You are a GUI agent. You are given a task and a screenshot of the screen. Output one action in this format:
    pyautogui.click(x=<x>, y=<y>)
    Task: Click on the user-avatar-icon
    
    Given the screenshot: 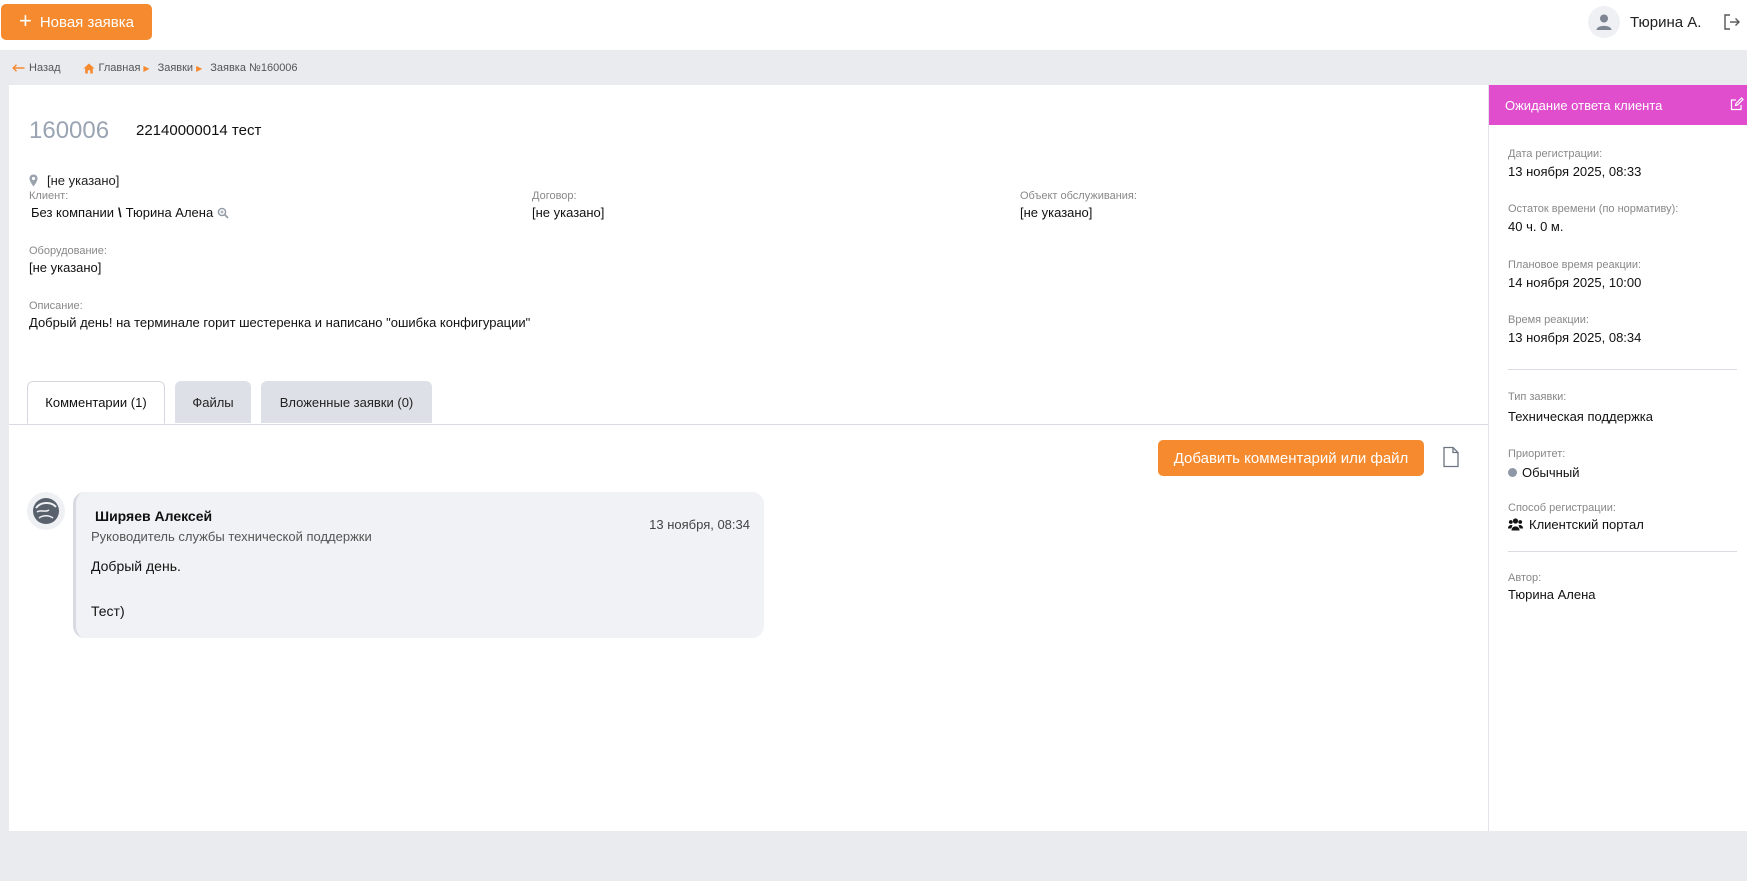 What is the action you would take?
    pyautogui.click(x=1604, y=22)
    